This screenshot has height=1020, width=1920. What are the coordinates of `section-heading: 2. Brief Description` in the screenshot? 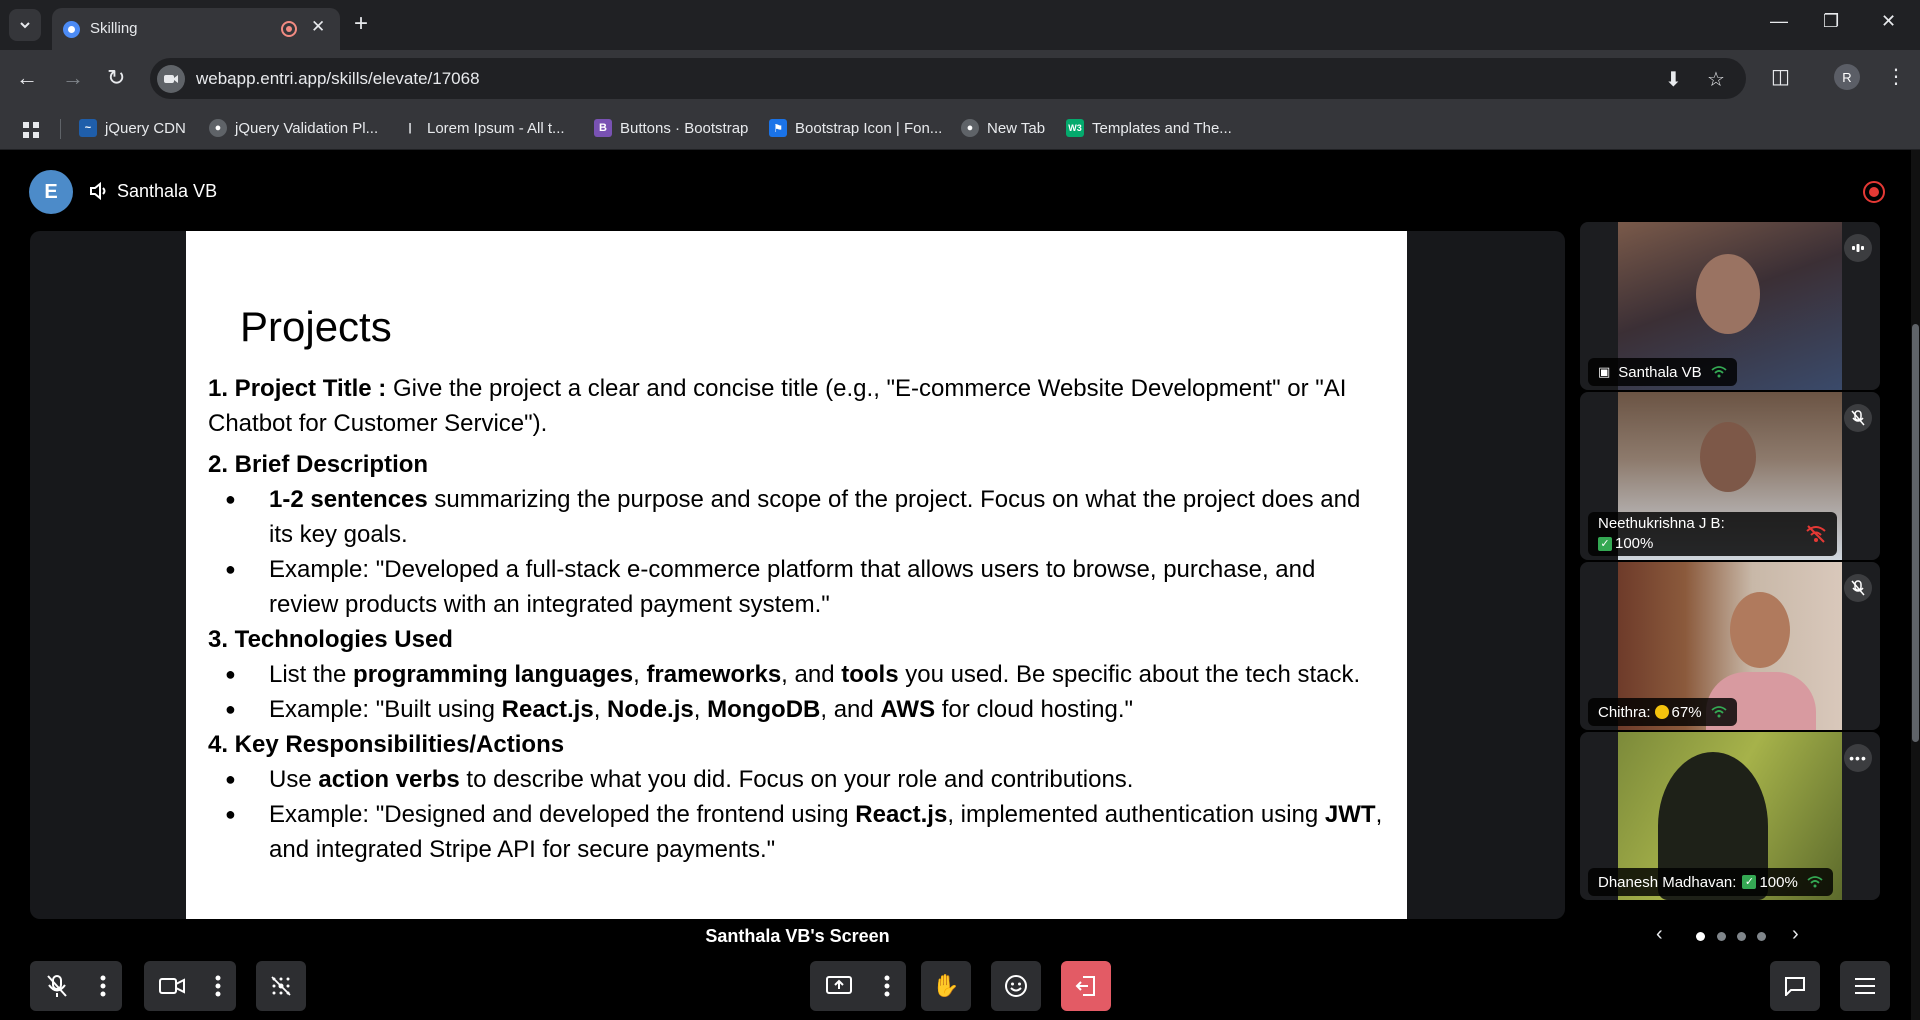 It's located at (318, 464).